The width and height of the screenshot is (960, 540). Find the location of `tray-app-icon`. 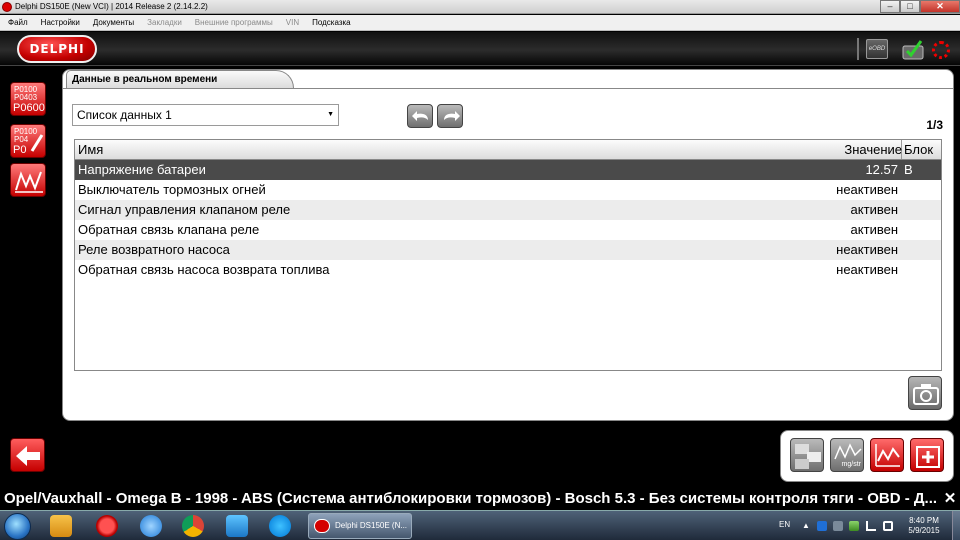

tray-app-icon is located at coordinates (822, 526).